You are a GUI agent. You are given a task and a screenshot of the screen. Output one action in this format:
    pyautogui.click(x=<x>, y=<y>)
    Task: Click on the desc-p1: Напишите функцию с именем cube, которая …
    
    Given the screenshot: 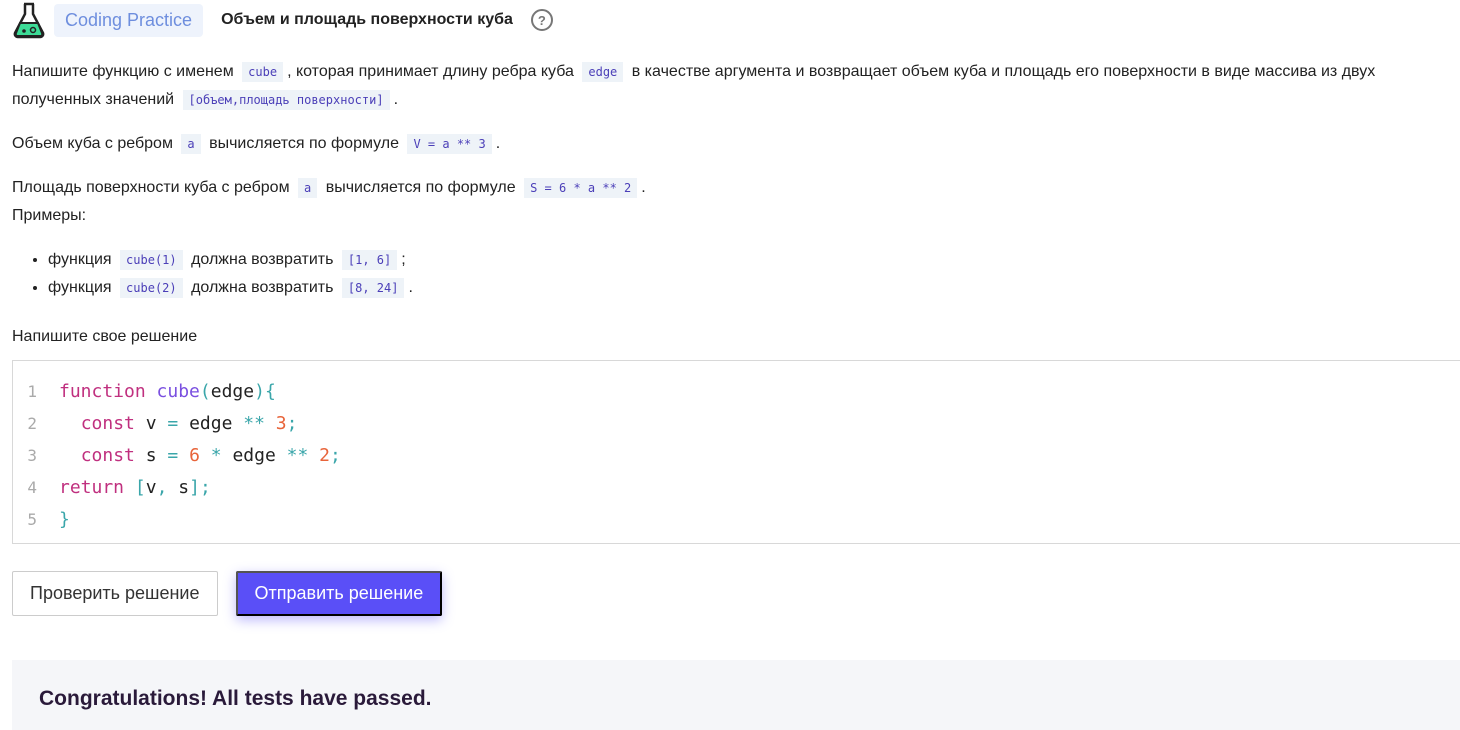 What is the action you would take?
    pyautogui.click(x=732, y=86)
    